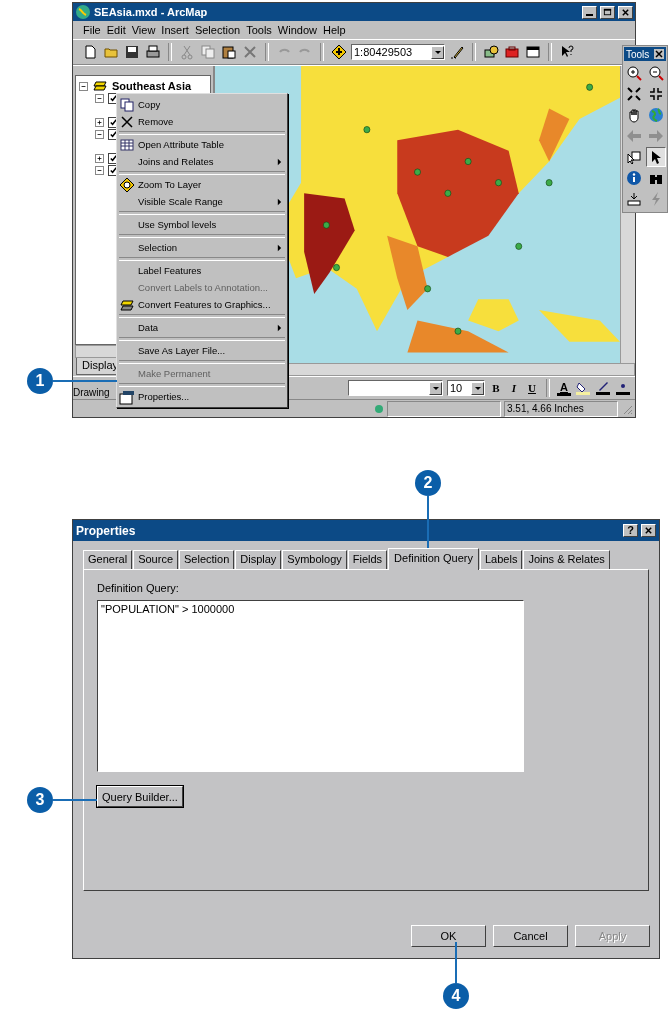 The width and height of the screenshot is (668, 1013). What do you see at coordinates (91, 393) in the screenshot?
I see `drawing-menu-button: Drawing` at bounding box center [91, 393].